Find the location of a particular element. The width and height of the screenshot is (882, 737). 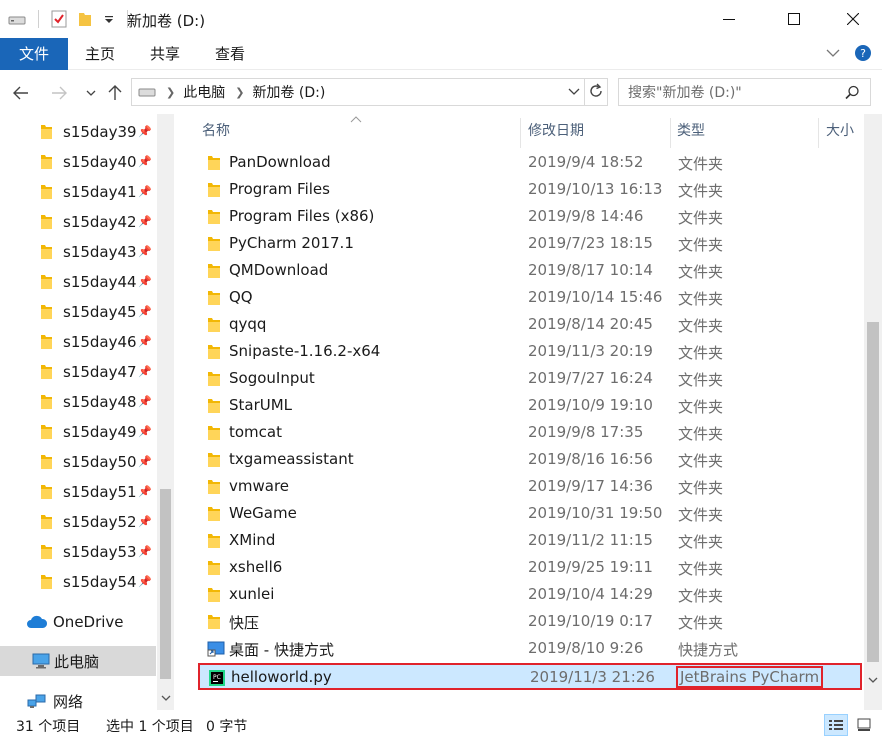

tab-file: 文件 is located at coordinates (34, 54).